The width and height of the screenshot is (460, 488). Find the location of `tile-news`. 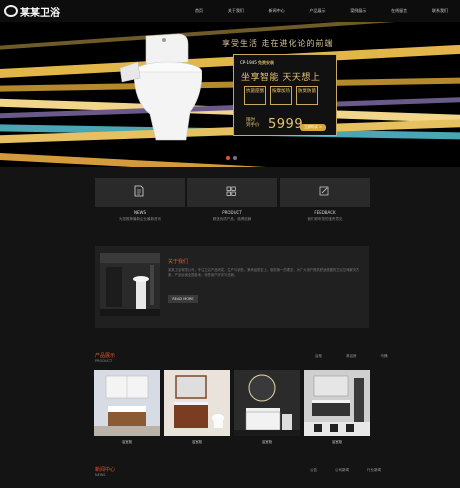

tile-news is located at coordinates (140, 192).